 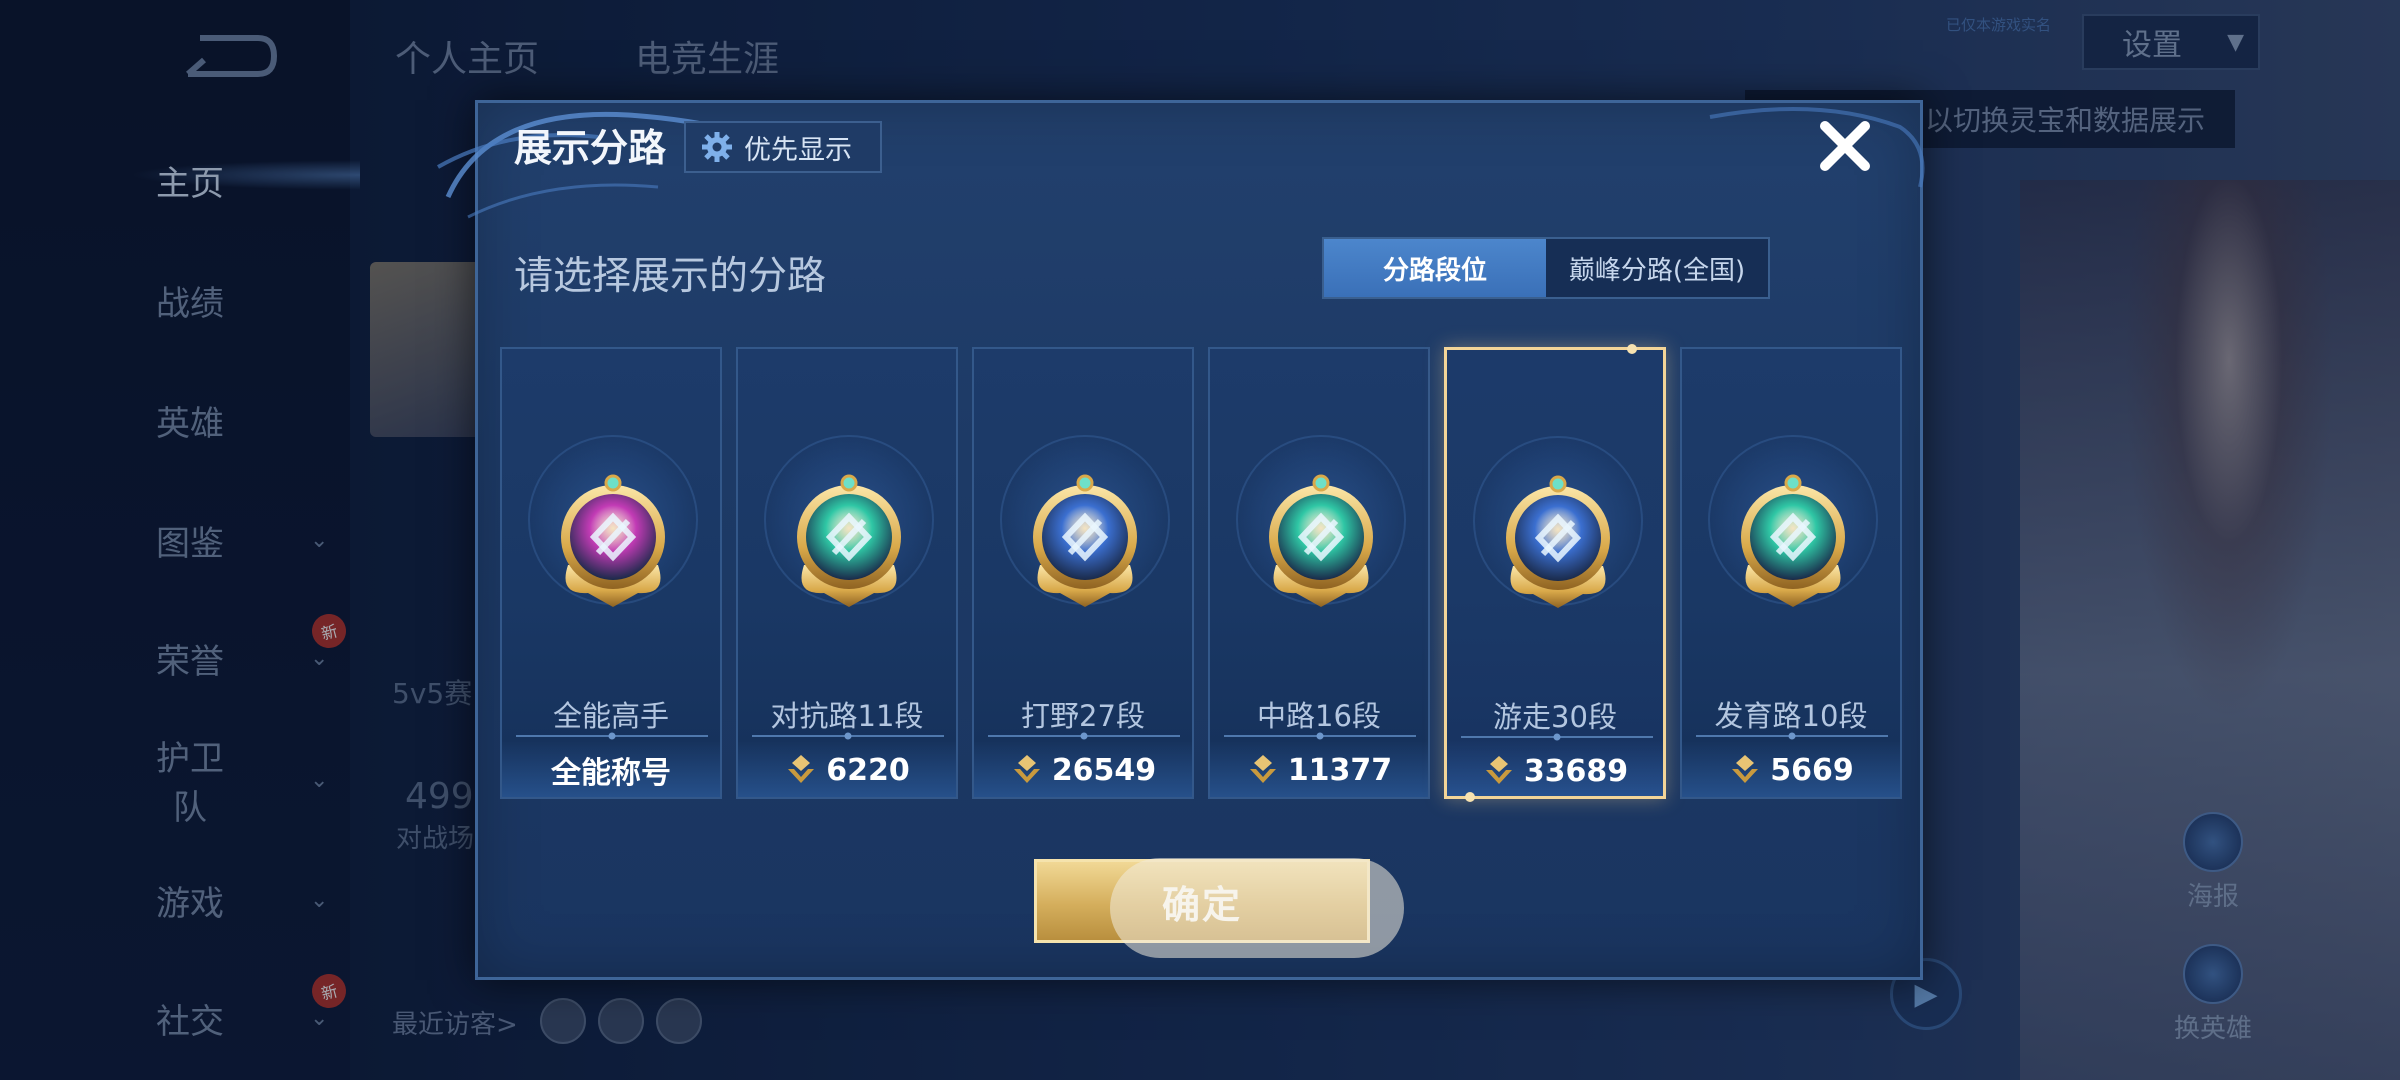 I want to click on lane-rank-label: 对抗路11段, so click(x=847, y=716).